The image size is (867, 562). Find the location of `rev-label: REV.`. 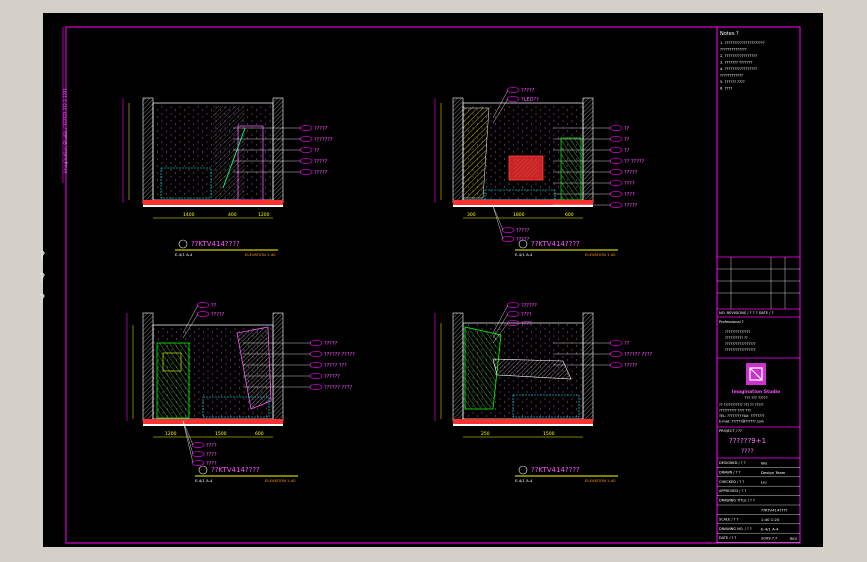

rev-label: REV. is located at coordinates (794, 539).